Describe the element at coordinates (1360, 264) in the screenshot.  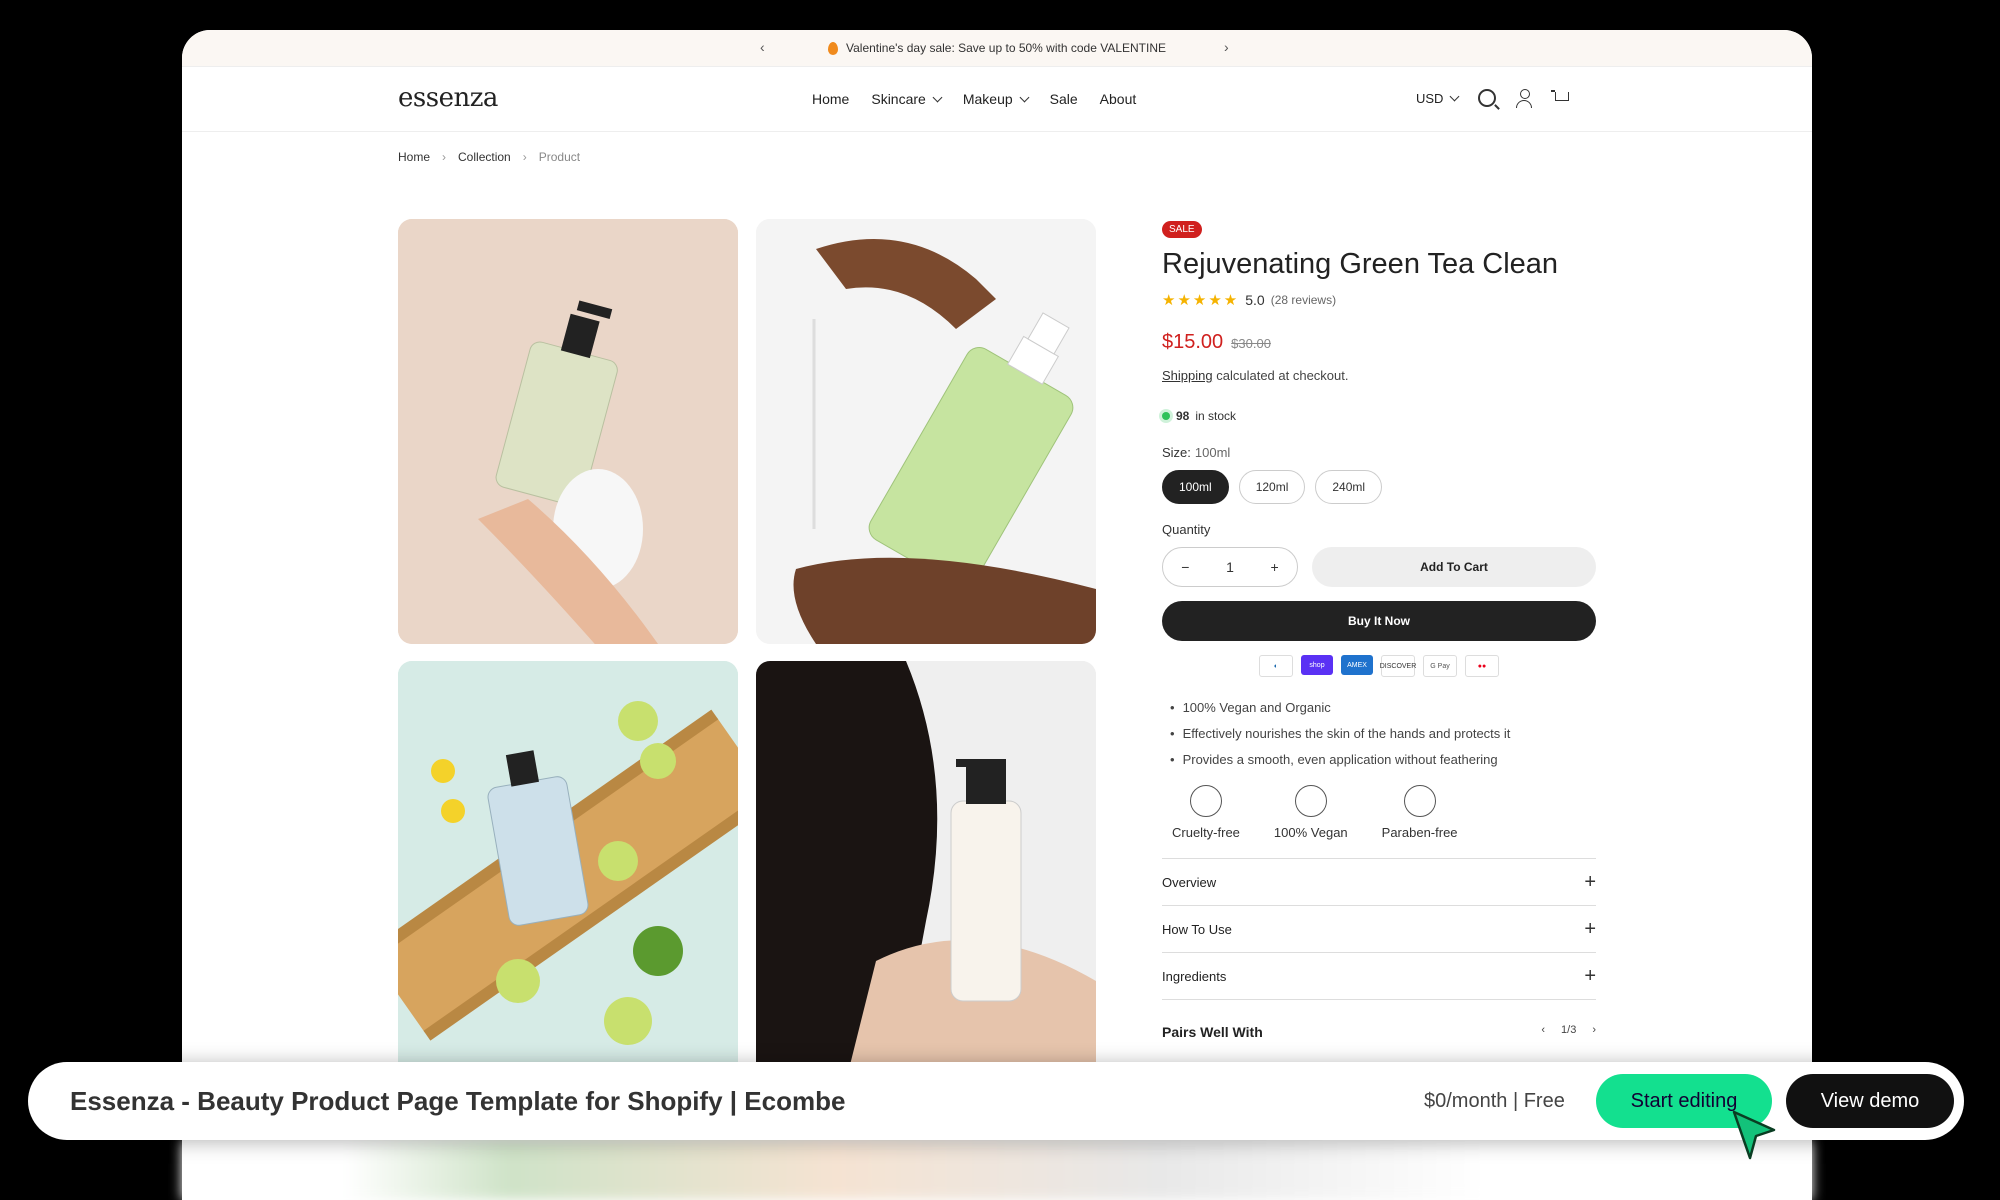
I see `product-title: Rejuvenating Green Tea Clean` at that location.